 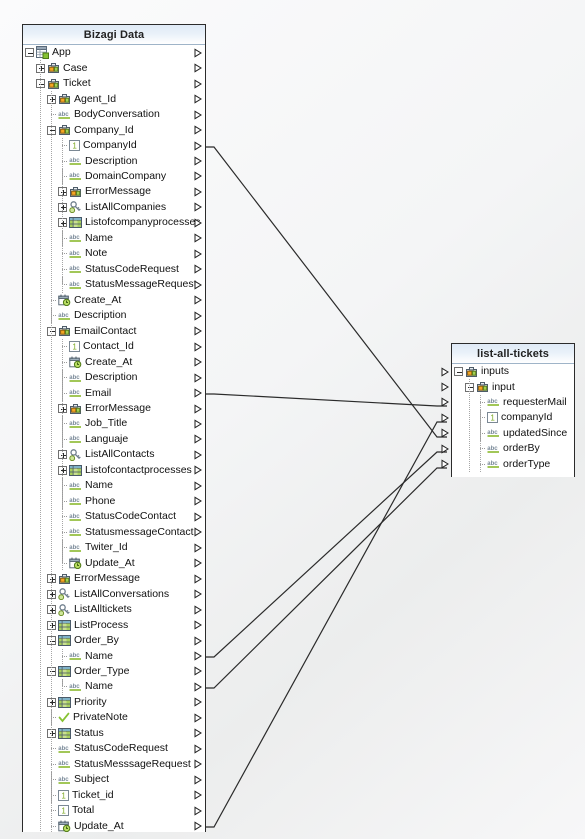 I want to click on tree-row: abc orderBy, so click(x=507, y=449).